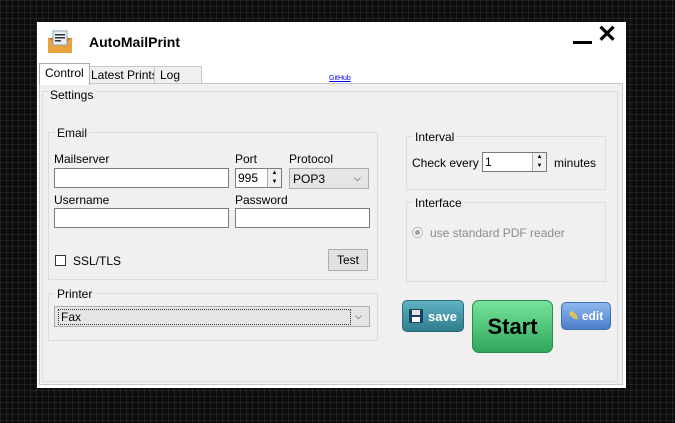  I want to click on password-input, so click(302, 218).